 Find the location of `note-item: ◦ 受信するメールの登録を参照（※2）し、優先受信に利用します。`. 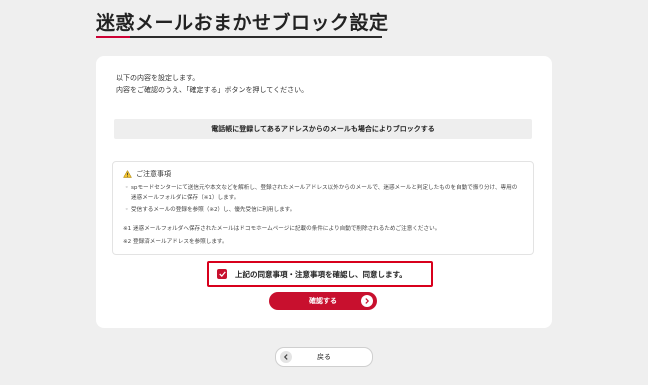

note-item: ◦ 受信するメールの登録を参照（※2）し、優先受信に利用します。 is located at coordinates (323, 210).